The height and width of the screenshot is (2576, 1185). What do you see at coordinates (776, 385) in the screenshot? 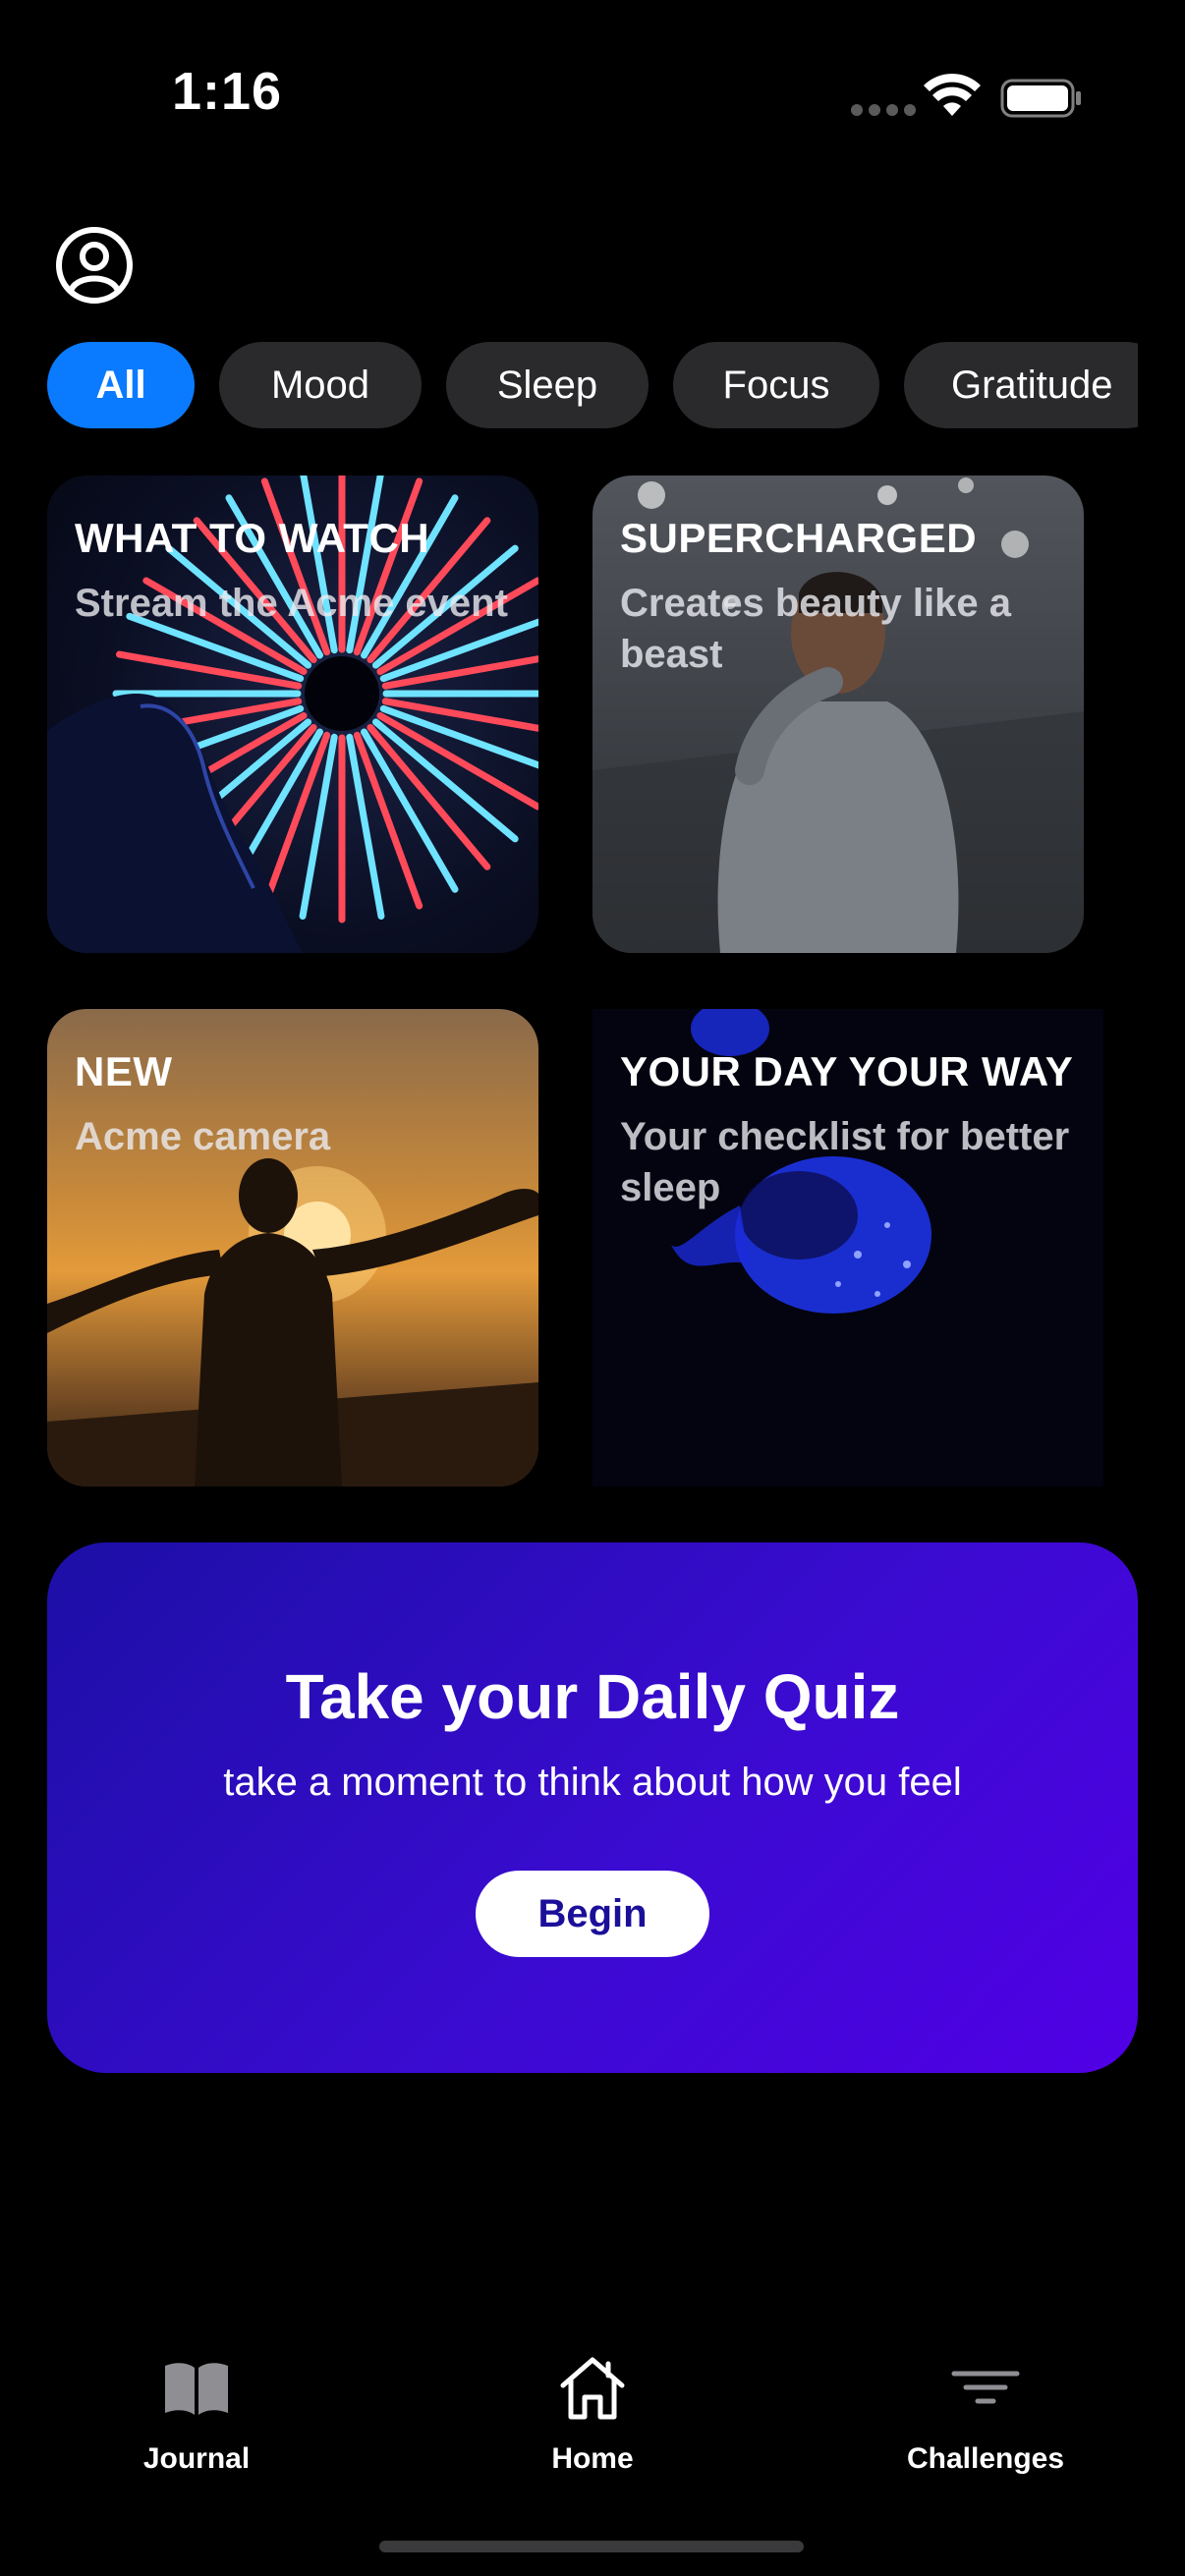
I see `chip-focus: Focus` at bounding box center [776, 385].